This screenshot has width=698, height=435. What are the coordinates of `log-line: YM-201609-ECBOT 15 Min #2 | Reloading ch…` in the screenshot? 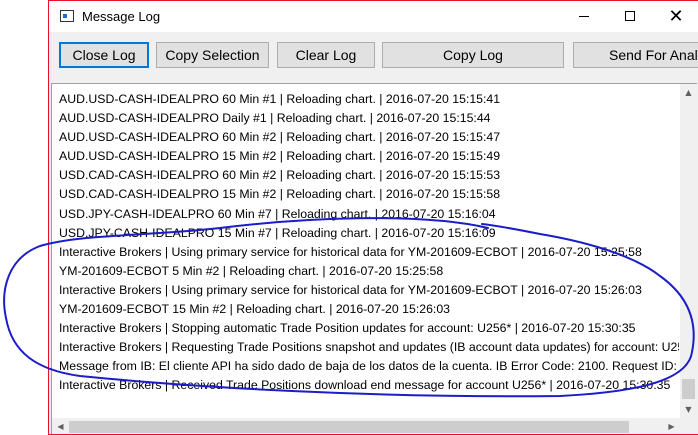 It's located at (255, 309).